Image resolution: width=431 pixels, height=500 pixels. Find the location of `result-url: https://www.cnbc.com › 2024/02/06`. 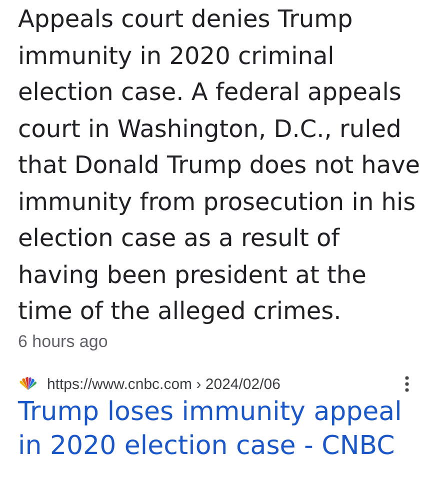

result-url: https://www.cnbc.com › 2024/02/06 is located at coordinates (164, 384).